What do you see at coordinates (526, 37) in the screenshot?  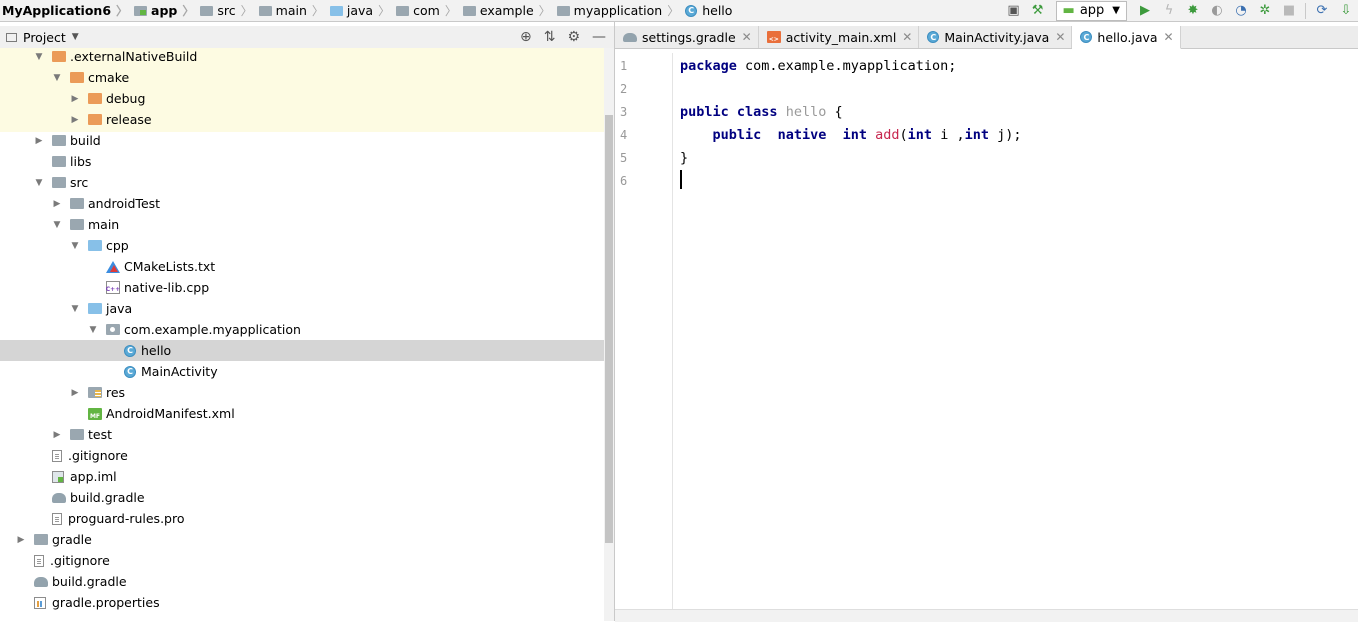 I see `locate-icon: ⊕` at bounding box center [526, 37].